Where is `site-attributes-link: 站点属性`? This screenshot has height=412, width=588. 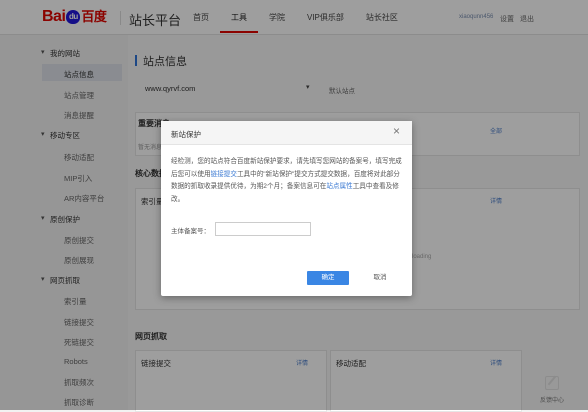 site-attributes-link: 站点属性 is located at coordinates (339, 186).